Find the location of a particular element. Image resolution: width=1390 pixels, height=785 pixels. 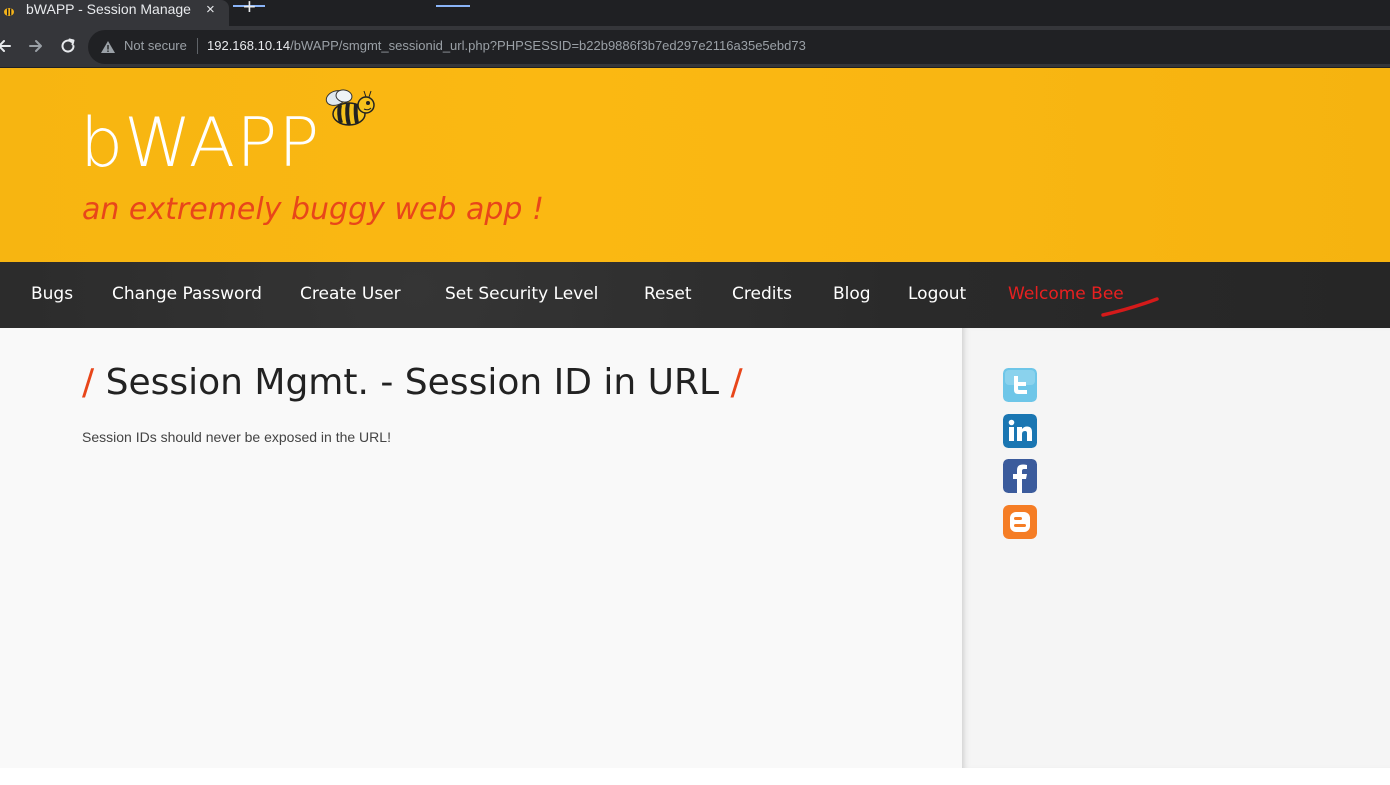

back-arrow-icon is located at coordinates (8, 46).